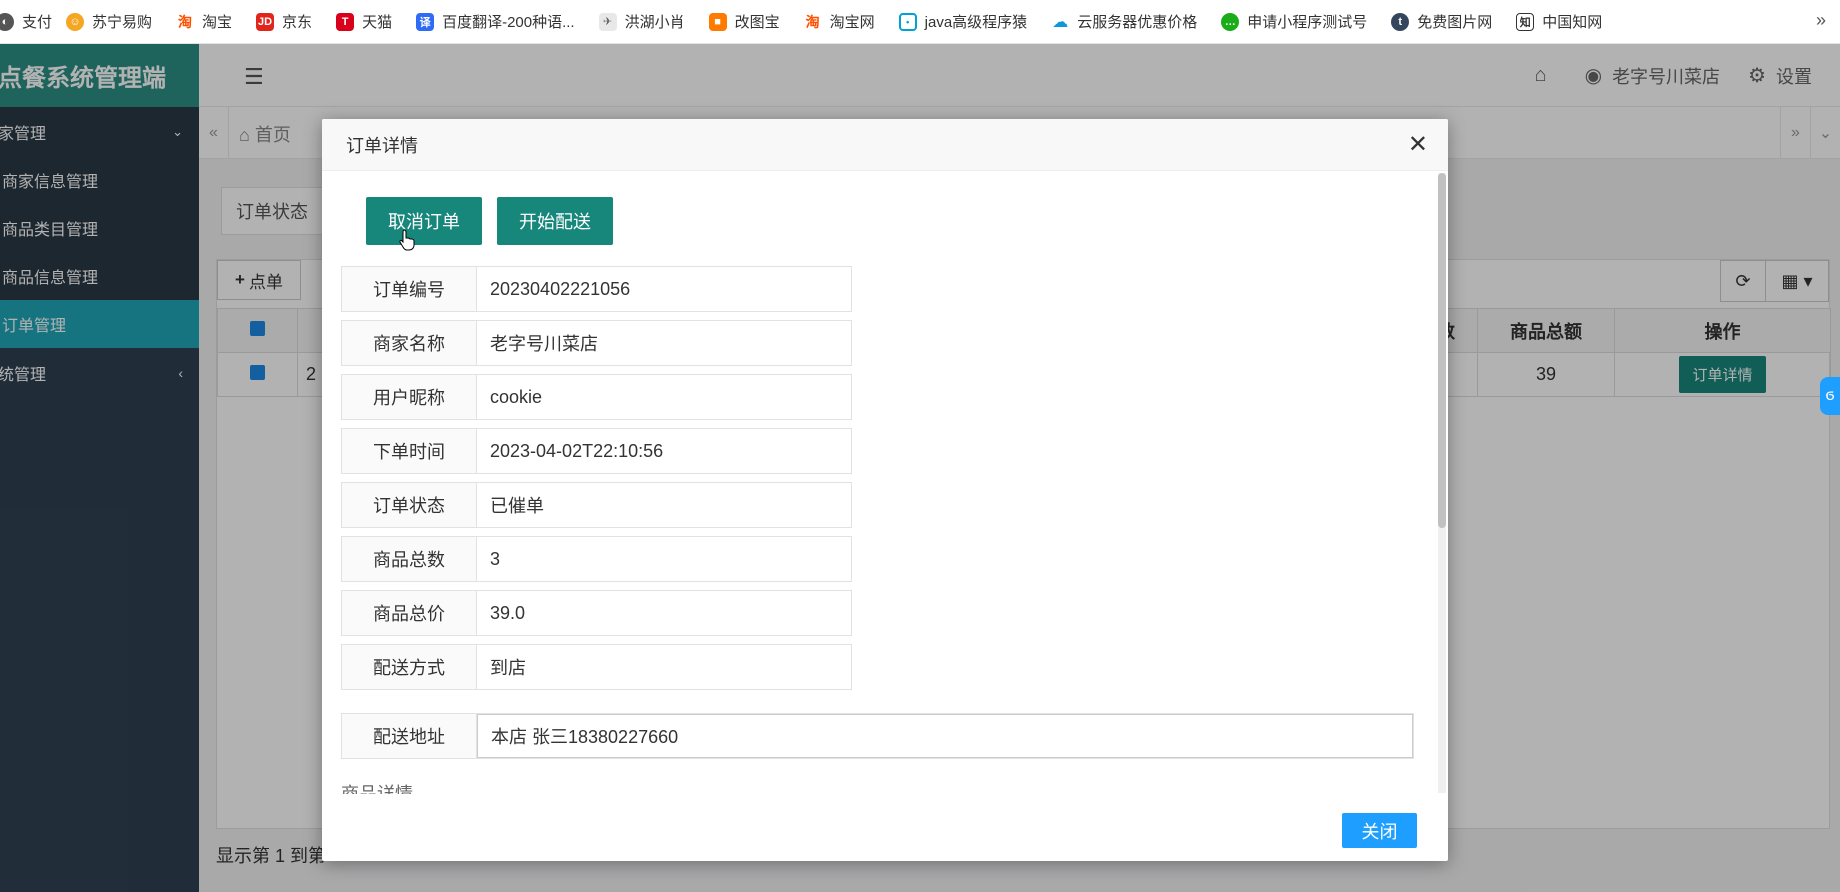 This screenshot has height=892, width=1840. What do you see at coordinates (945, 736) in the screenshot?
I see `address-input: 本店 张三18380227660` at bounding box center [945, 736].